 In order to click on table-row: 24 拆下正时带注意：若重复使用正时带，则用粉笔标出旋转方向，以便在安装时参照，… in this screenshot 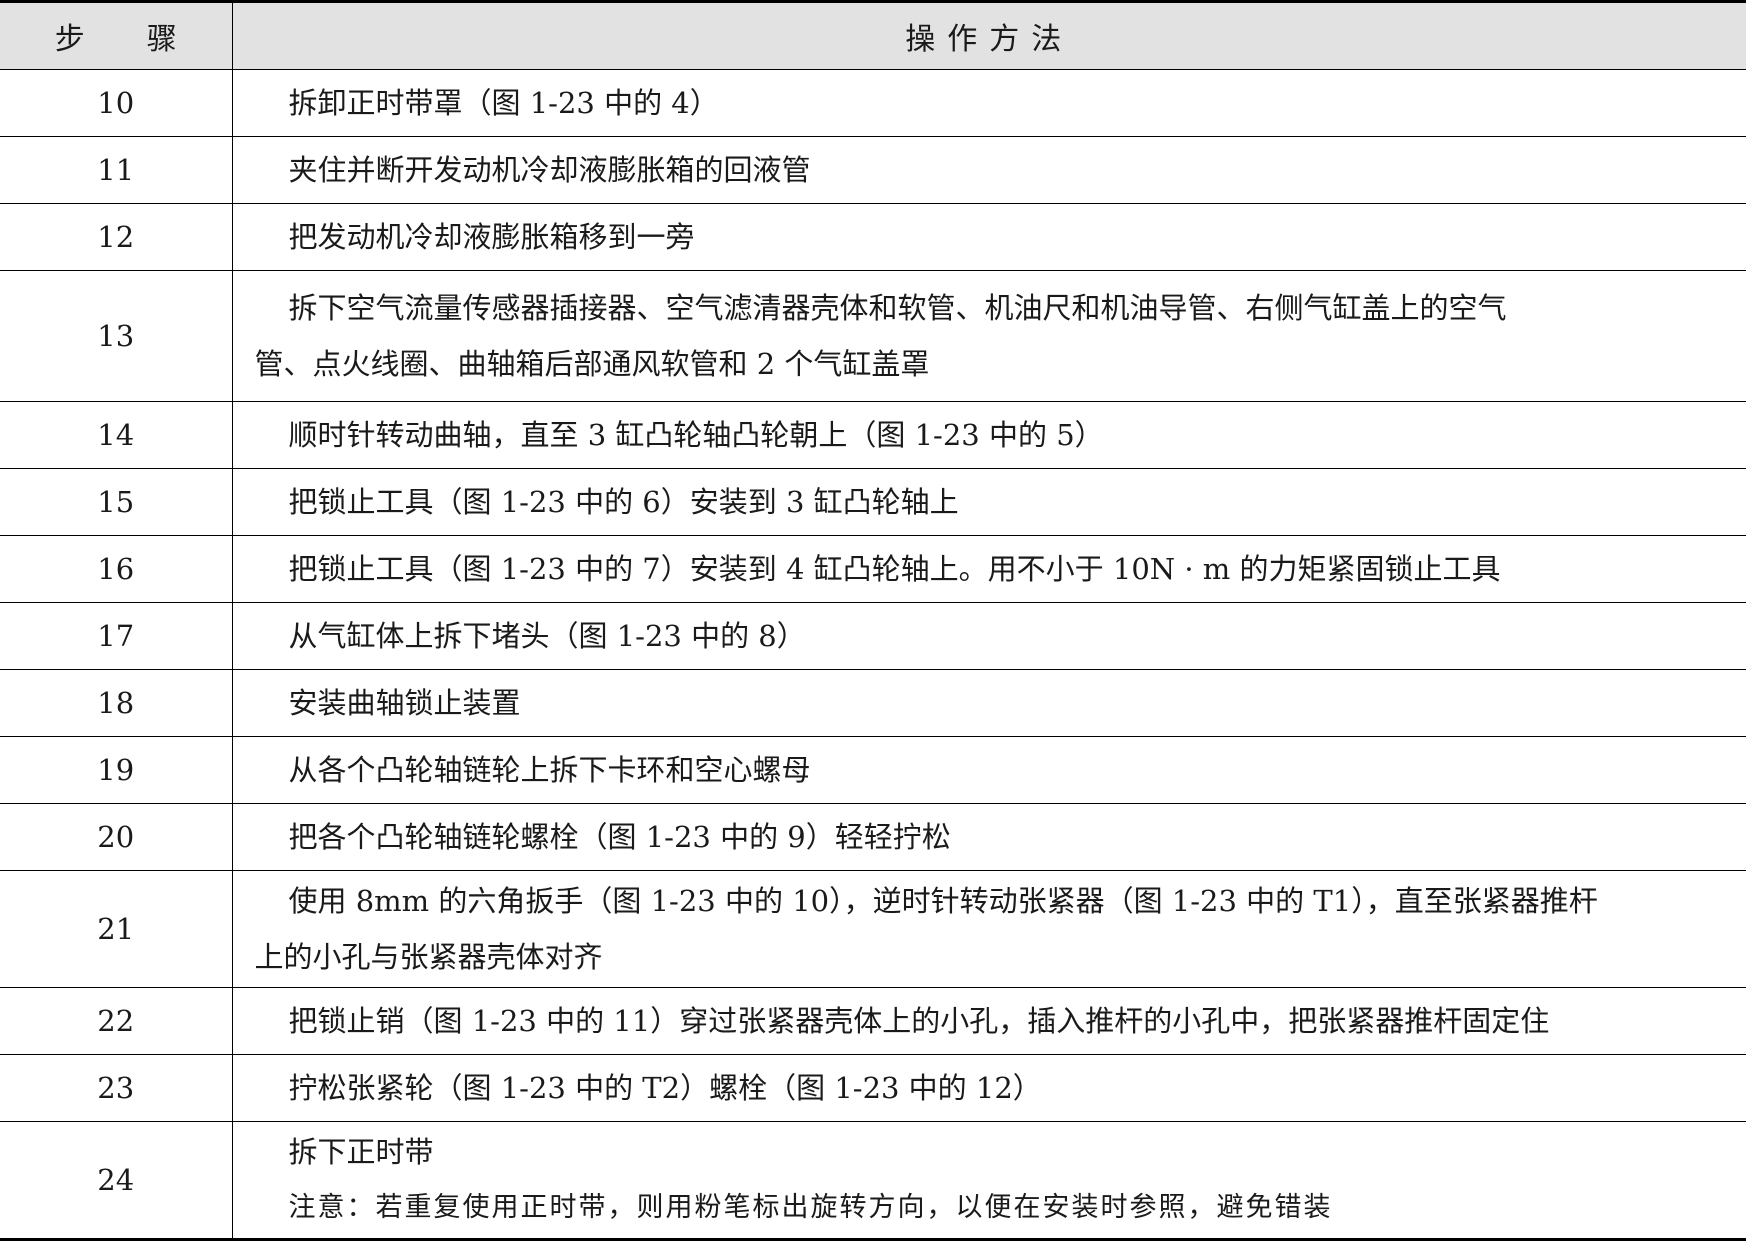, I will do `click(873, 1181)`.